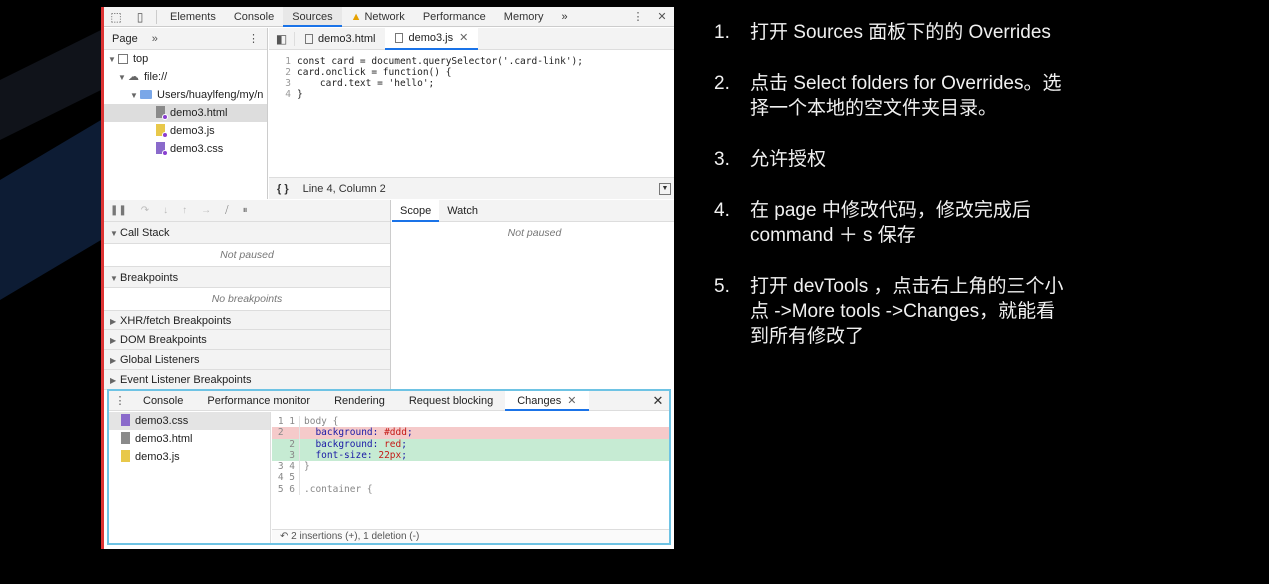 The width and height of the screenshot is (1269, 584). Describe the element at coordinates (247, 233) in the screenshot. I see `call-stack-section: ▼ Call Stack` at that location.